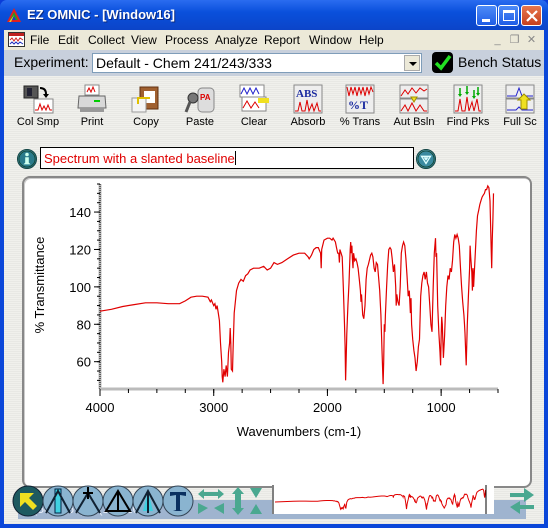  I want to click on close-button, so click(531, 15).